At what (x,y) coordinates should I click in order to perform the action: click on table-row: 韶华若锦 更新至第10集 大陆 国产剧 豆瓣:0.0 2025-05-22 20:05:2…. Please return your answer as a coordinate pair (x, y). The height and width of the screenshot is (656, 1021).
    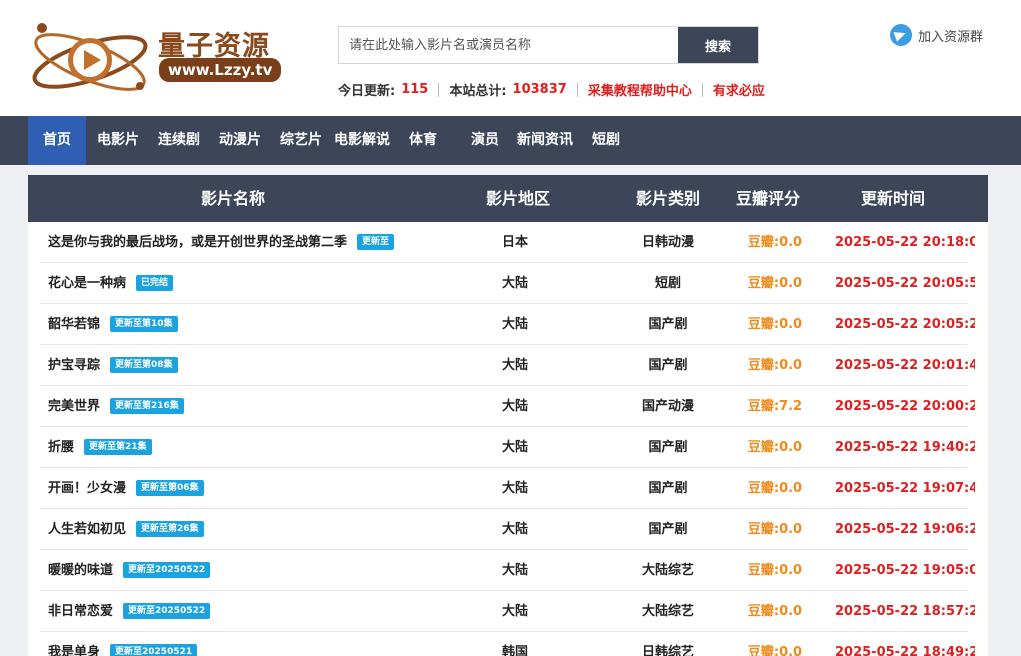
    Looking at the image, I should click on (507, 324).